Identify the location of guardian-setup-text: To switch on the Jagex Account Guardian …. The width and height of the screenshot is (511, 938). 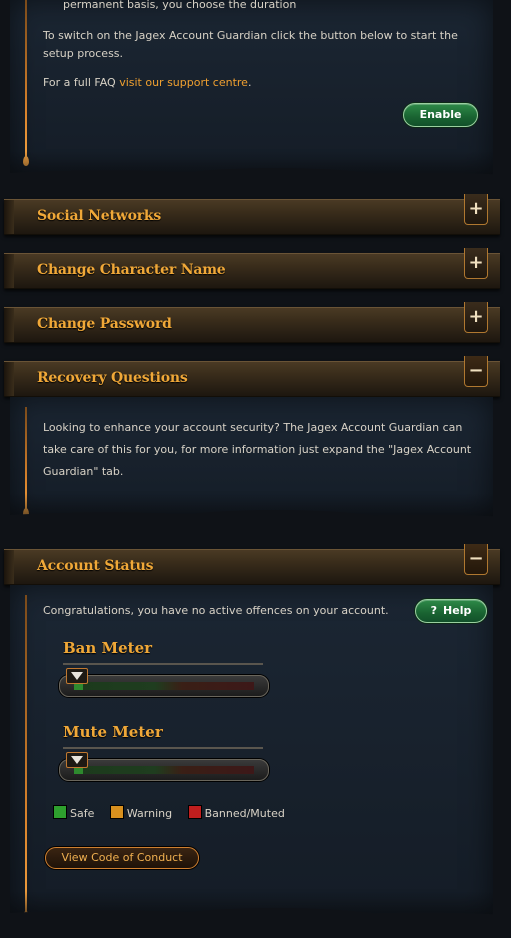
(250, 44).